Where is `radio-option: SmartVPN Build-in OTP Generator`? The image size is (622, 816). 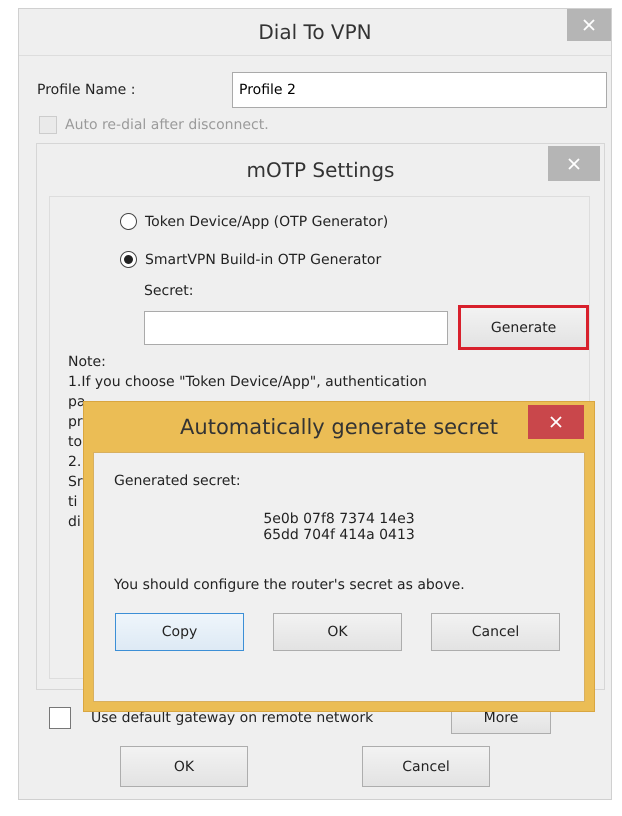
radio-option: SmartVPN Build-in OTP Generator is located at coordinates (354, 259).